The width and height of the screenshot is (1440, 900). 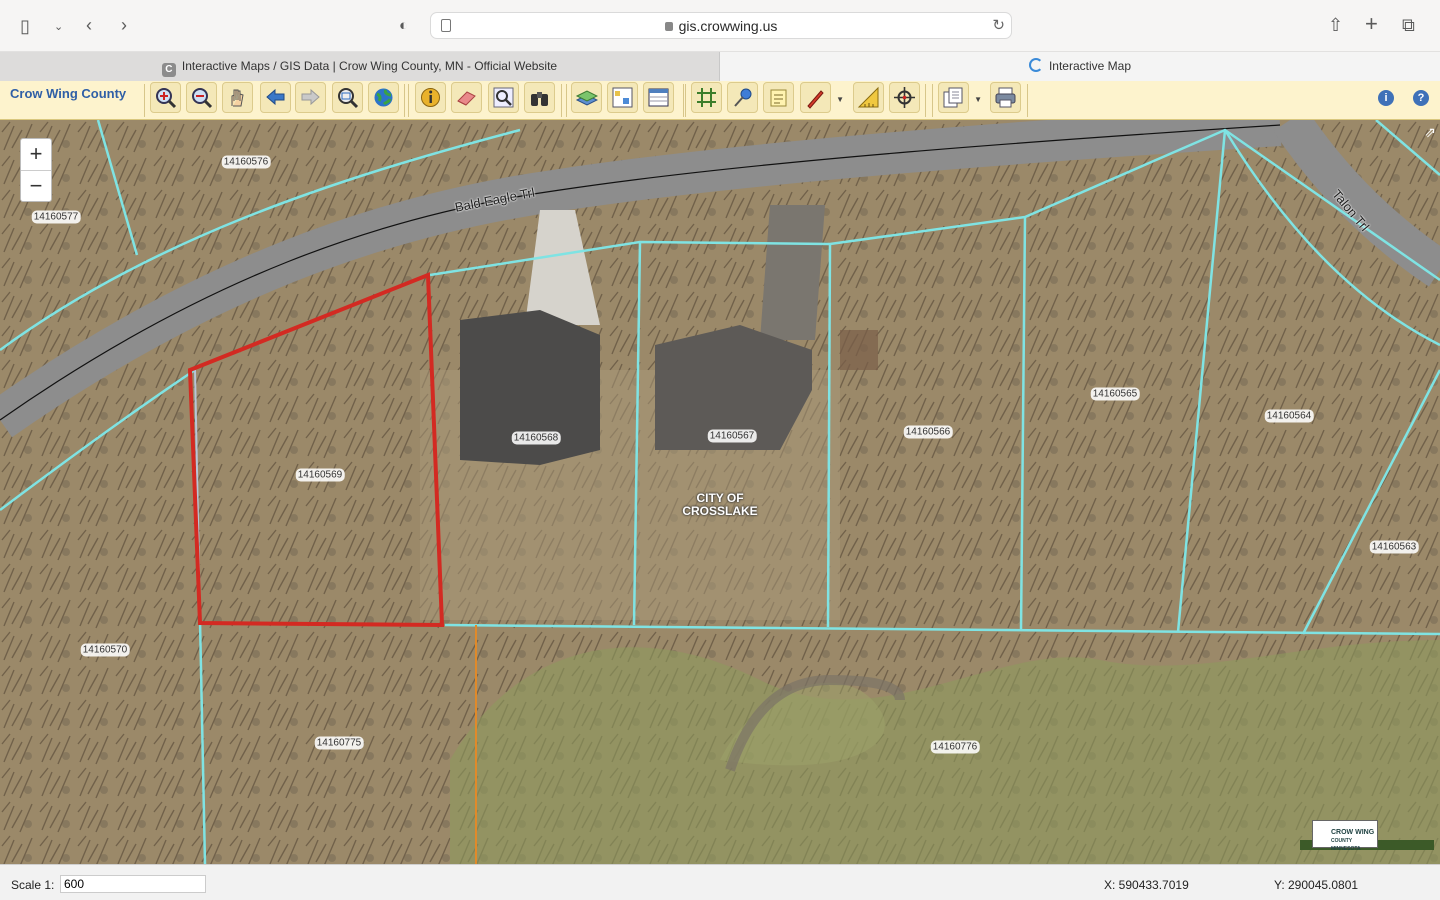 I want to click on pushpin-button, so click(x=742, y=97).